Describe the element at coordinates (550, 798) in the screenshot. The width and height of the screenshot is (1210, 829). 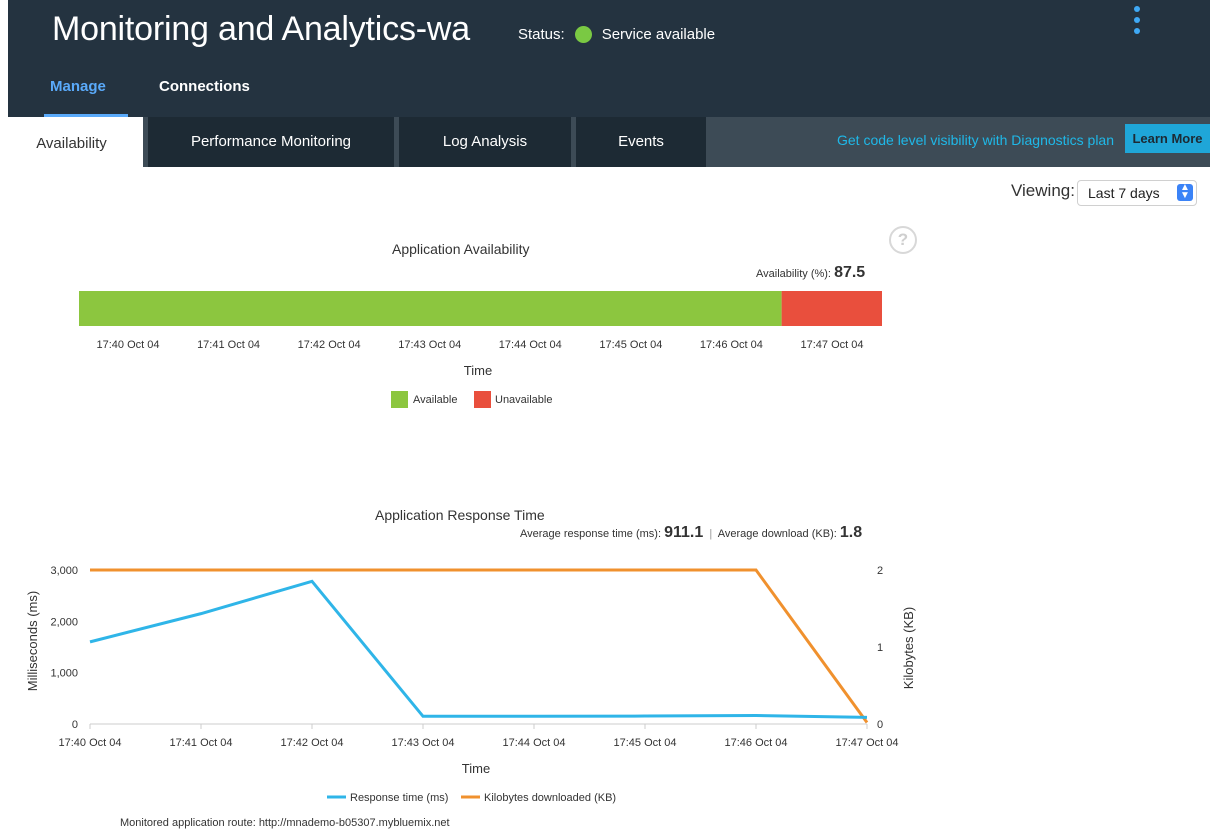
I see `legend-kilobytes-label: Kilobytes downloaded (KB)` at that location.